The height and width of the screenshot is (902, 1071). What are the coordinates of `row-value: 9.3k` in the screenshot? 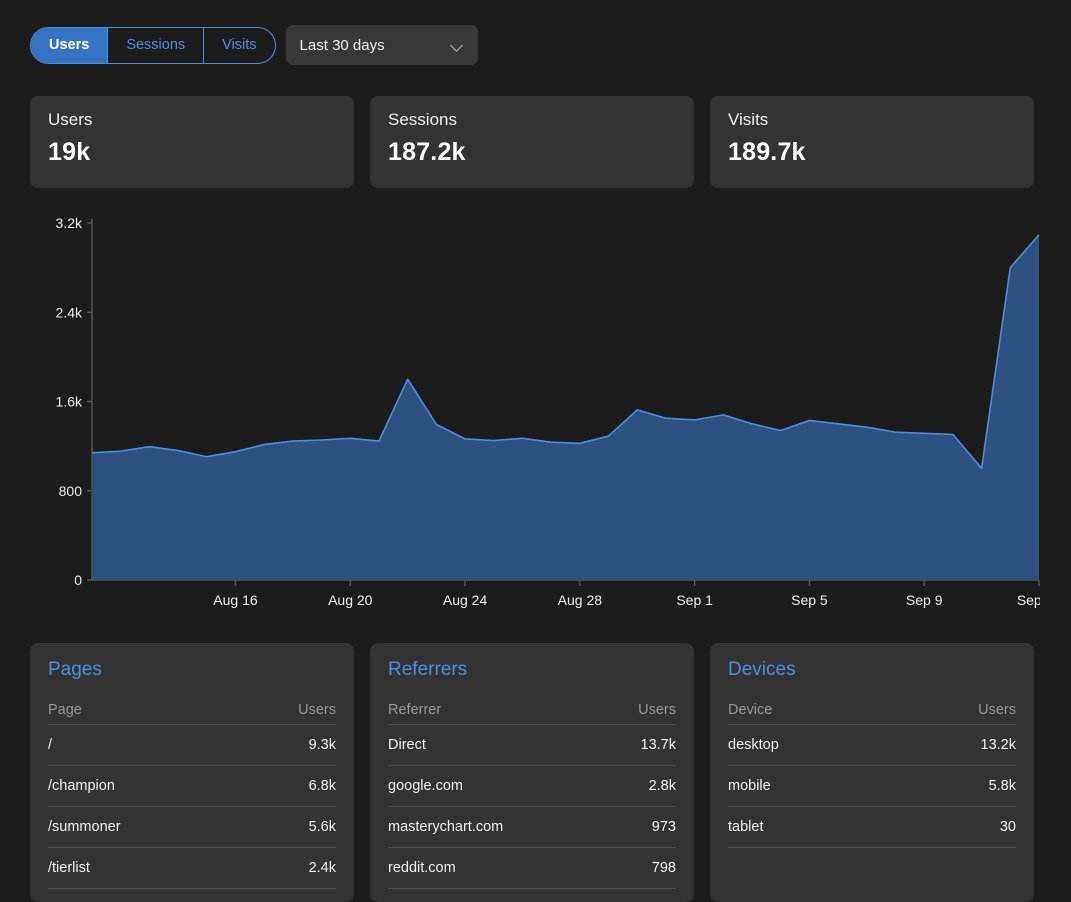 It's located at (322, 745).